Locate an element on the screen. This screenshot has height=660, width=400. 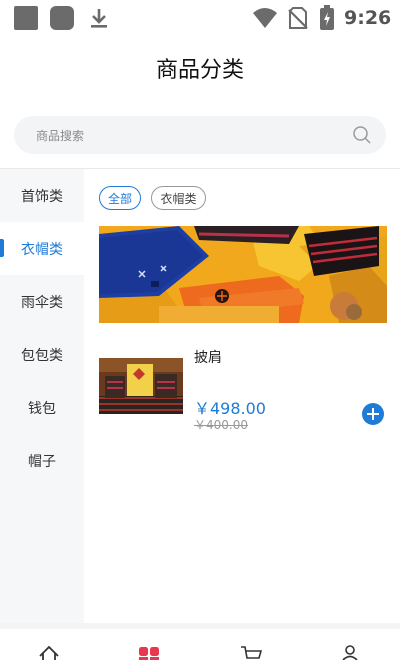
search-icon is located at coordinates (362, 135).